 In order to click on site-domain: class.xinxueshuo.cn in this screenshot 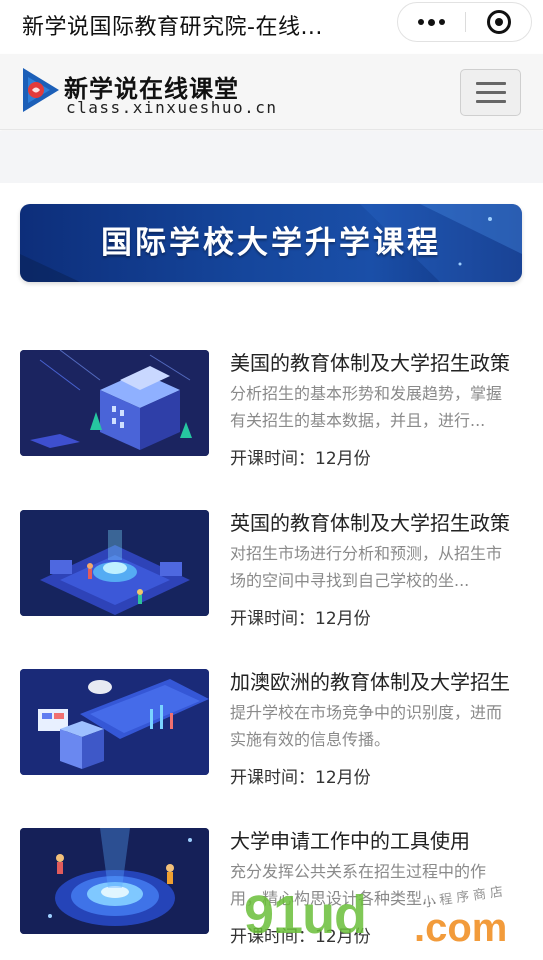, I will do `click(172, 107)`.